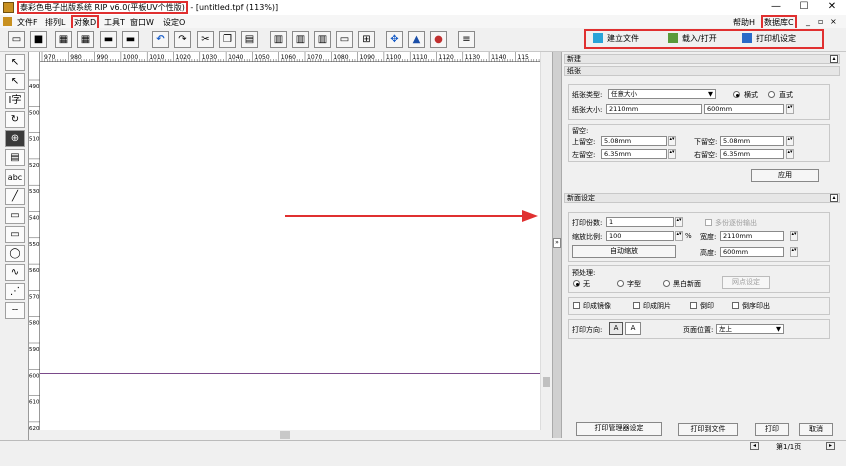  What do you see at coordinates (736, 94) in the screenshot?
I see `landscape-radio` at bounding box center [736, 94].